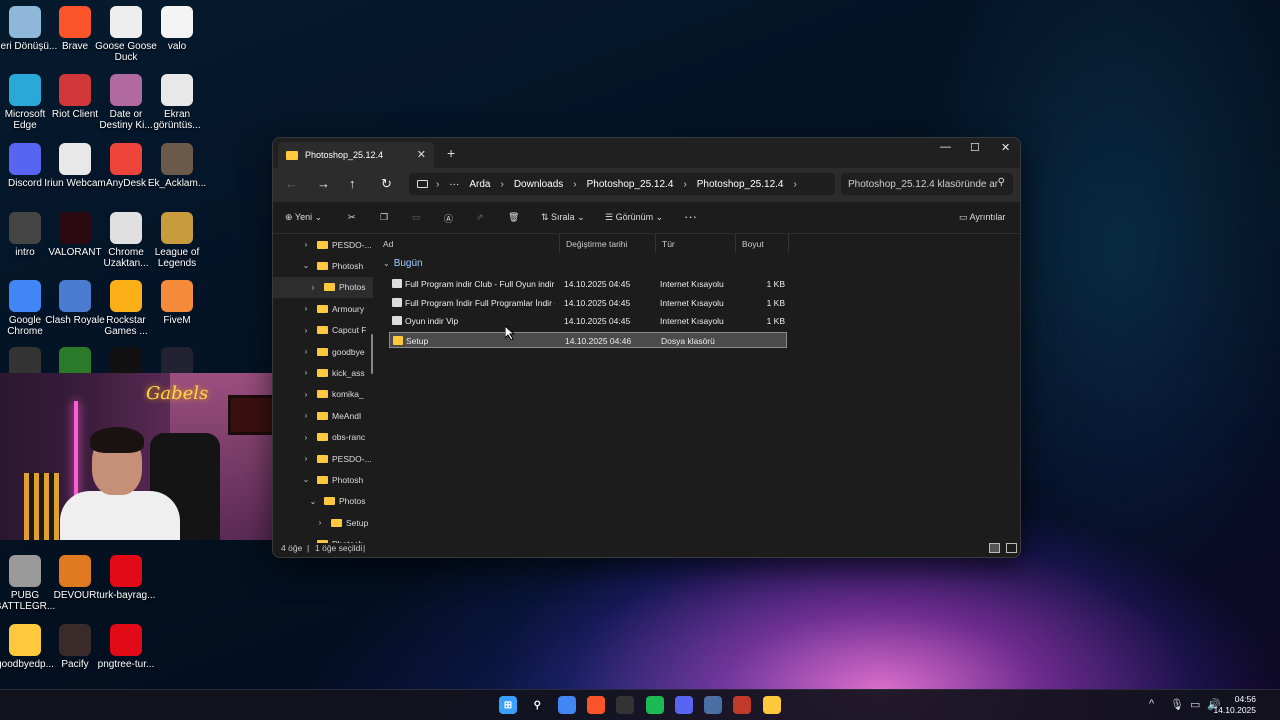 The image size is (1280, 720). I want to click on file-explorer-icon, so click(771, 705).